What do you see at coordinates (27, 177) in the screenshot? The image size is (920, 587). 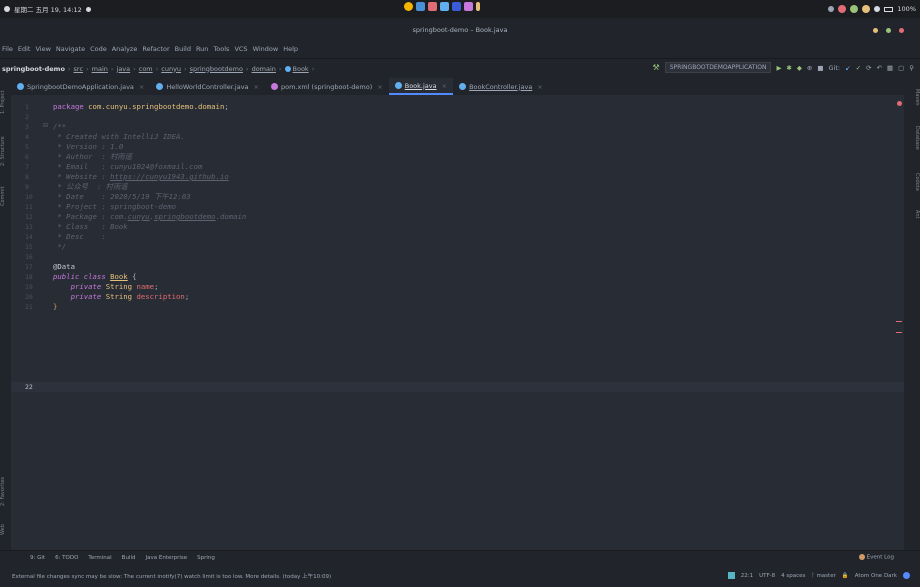 I see `line-number: 8` at bounding box center [27, 177].